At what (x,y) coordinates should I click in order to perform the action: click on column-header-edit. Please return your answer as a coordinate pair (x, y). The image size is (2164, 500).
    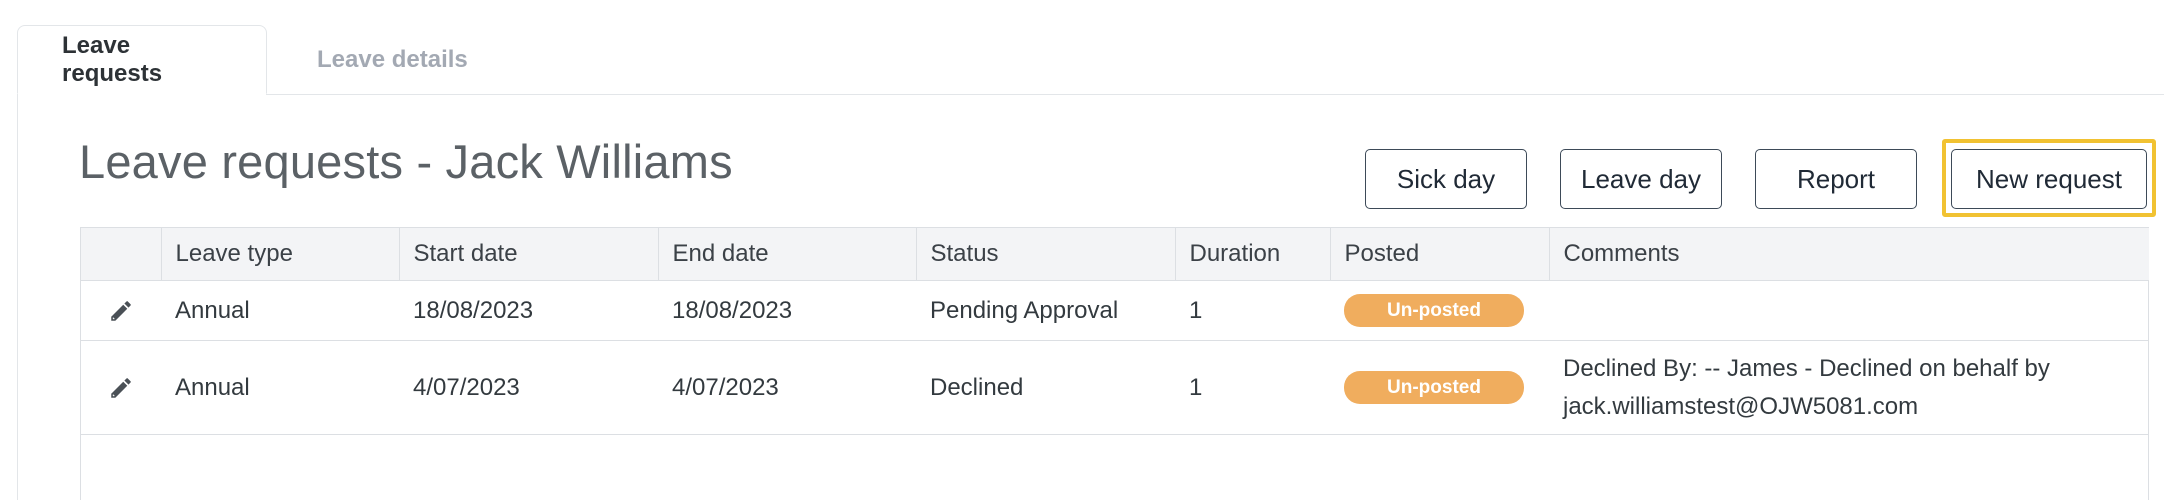
    Looking at the image, I should click on (121, 254).